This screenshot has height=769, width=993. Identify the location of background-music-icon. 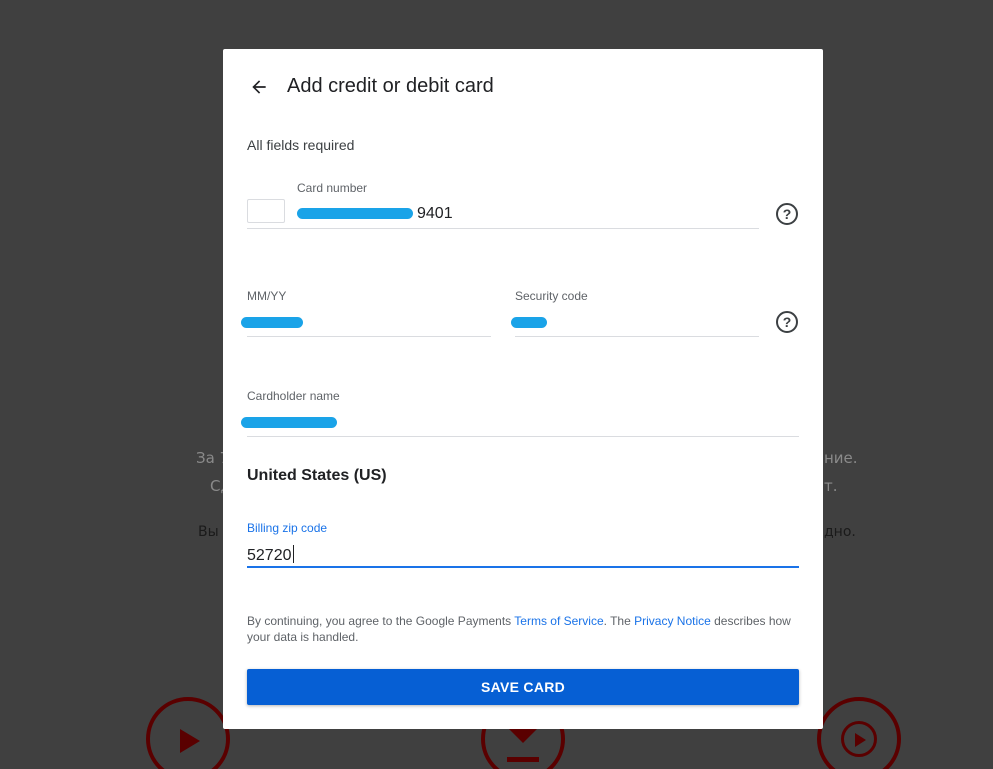
(859, 733).